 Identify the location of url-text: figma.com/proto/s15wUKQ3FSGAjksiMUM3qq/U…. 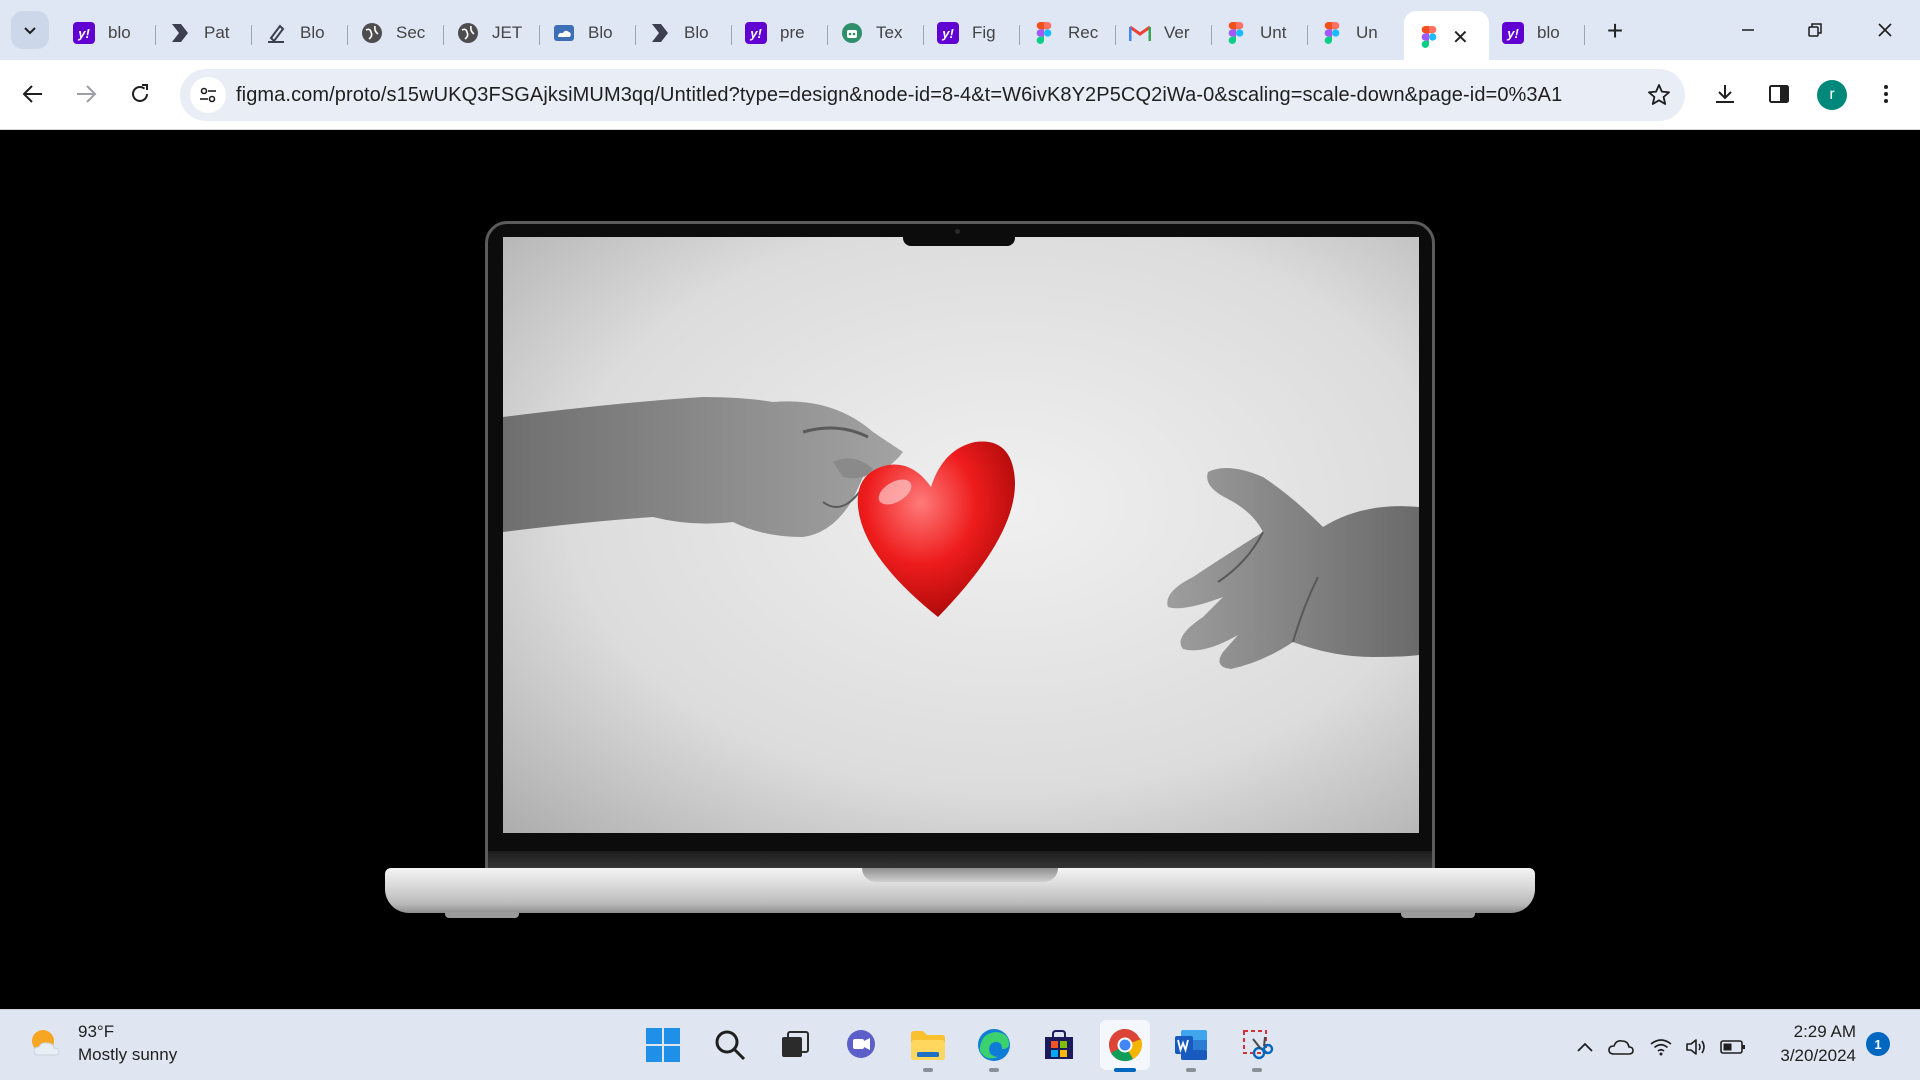
(899, 95).